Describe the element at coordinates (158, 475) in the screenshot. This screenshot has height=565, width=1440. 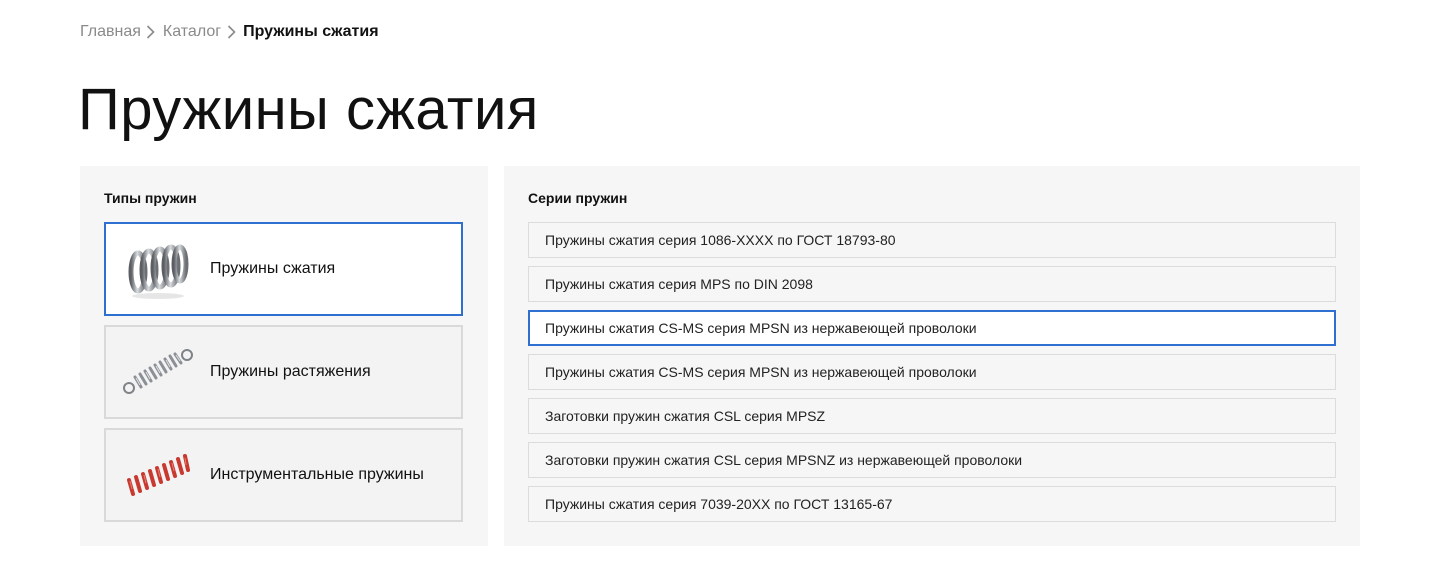
I see `die-spring-icon` at that location.